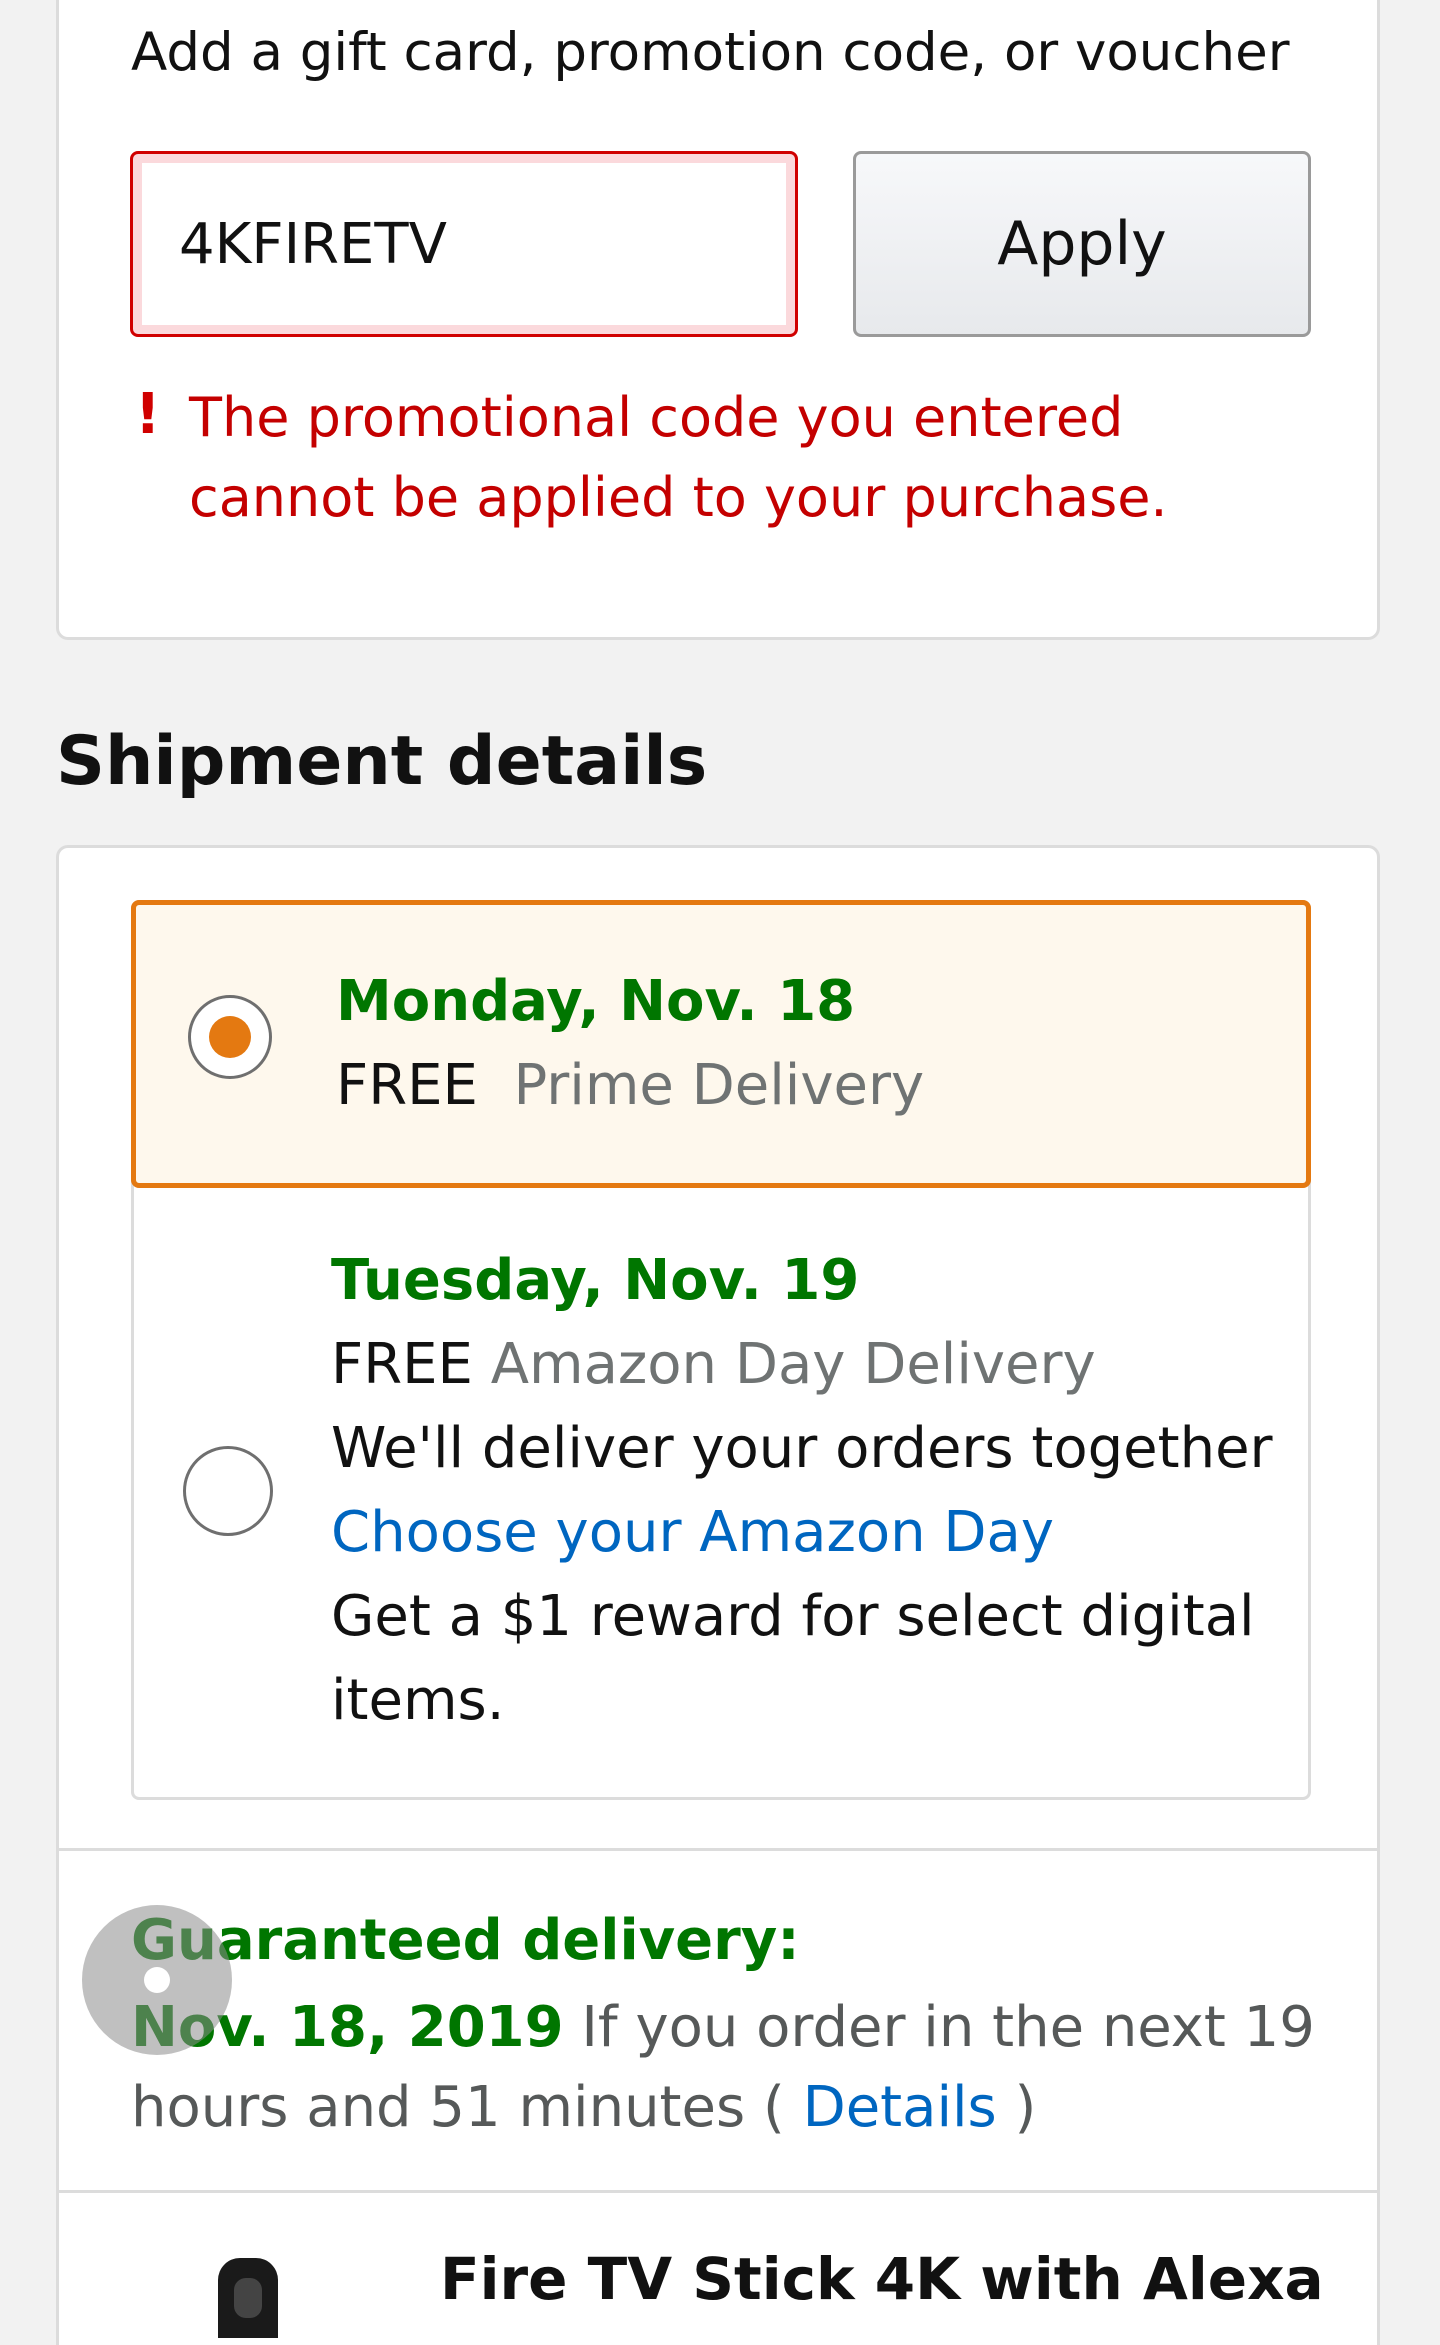  I want to click on choose-amazon-day-link: Choose your Amazon Day, so click(692, 1532).